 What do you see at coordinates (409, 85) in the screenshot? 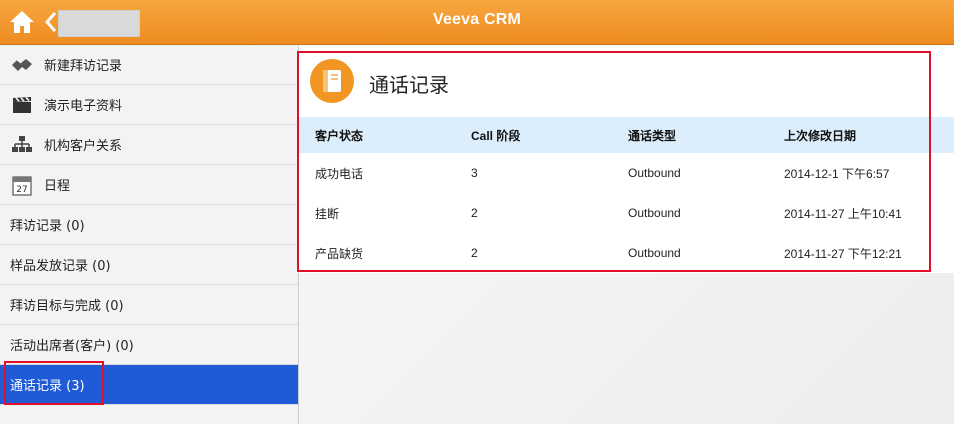
I see `section-title: 通话记录` at bounding box center [409, 85].